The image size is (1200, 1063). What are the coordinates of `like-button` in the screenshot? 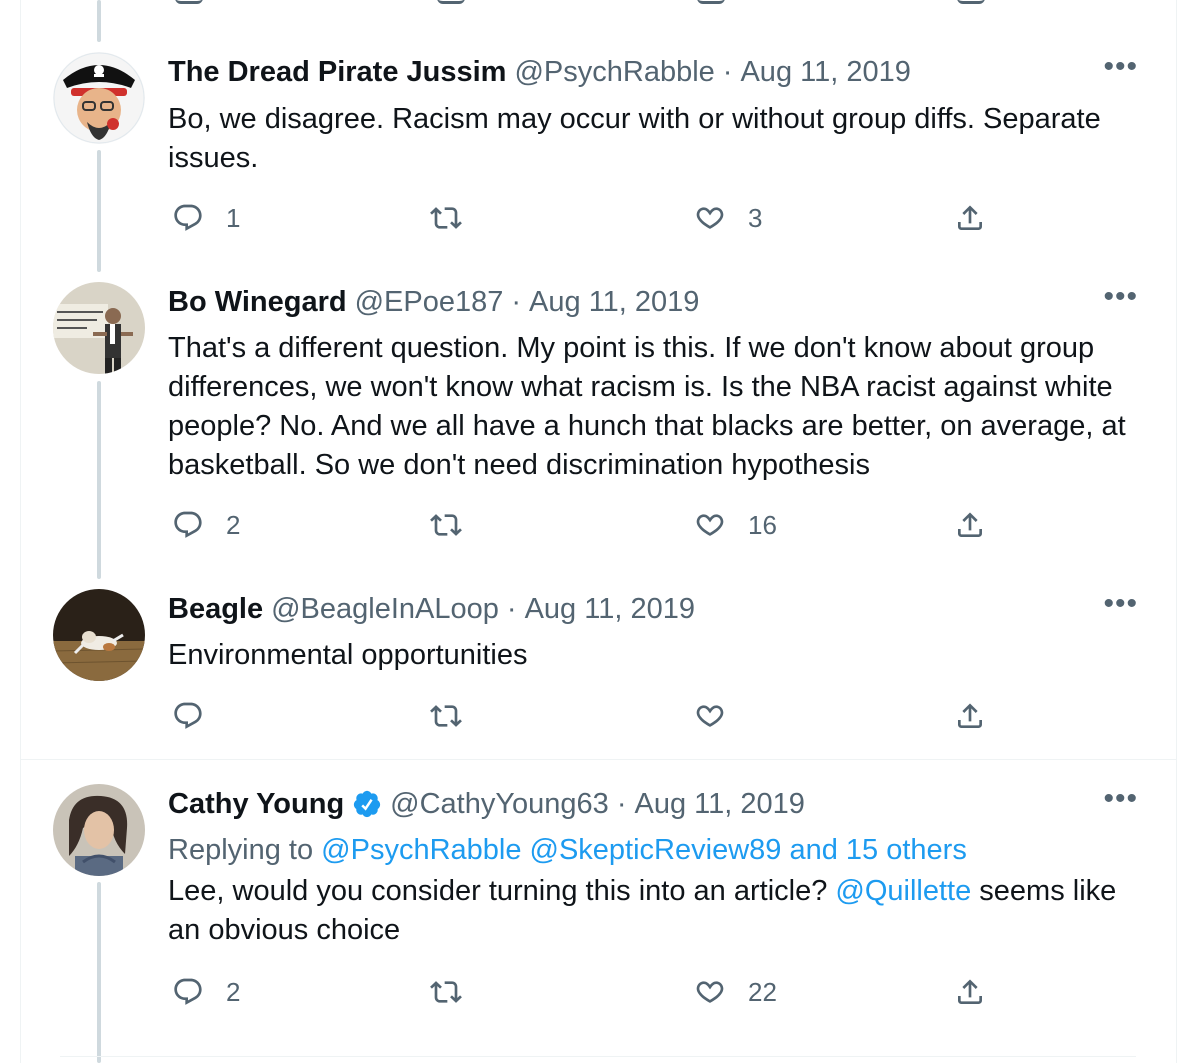 It's located at (721, 716).